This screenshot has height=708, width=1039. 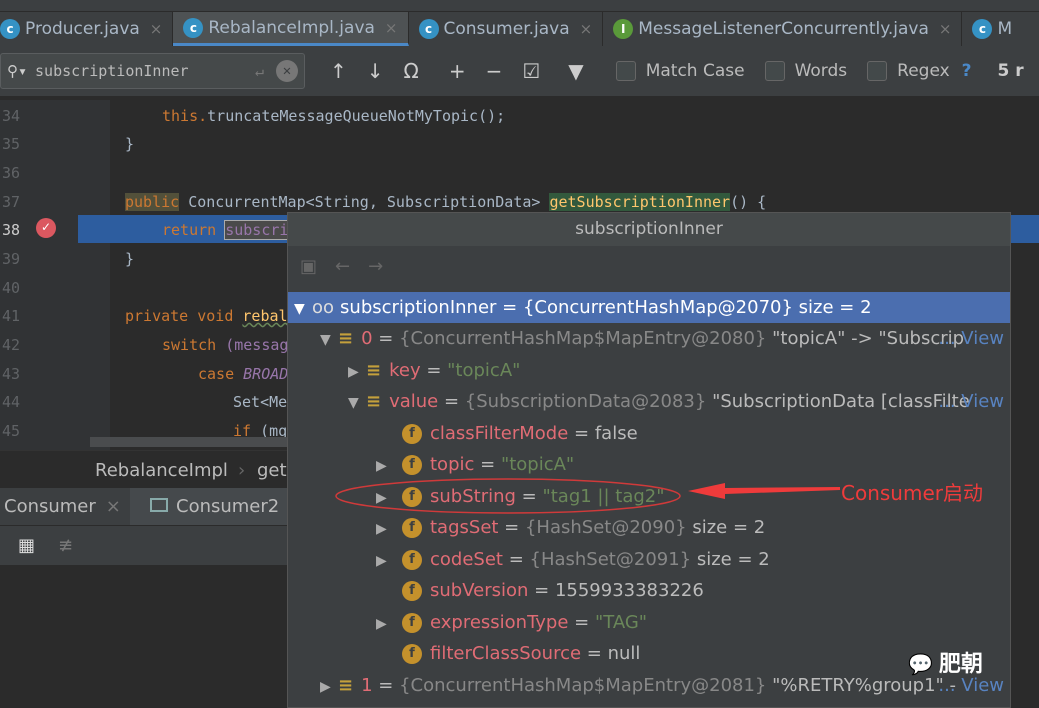 What do you see at coordinates (161, 470) in the screenshot?
I see `breadcrumb-item: RebalanceImpl` at bounding box center [161, 470].